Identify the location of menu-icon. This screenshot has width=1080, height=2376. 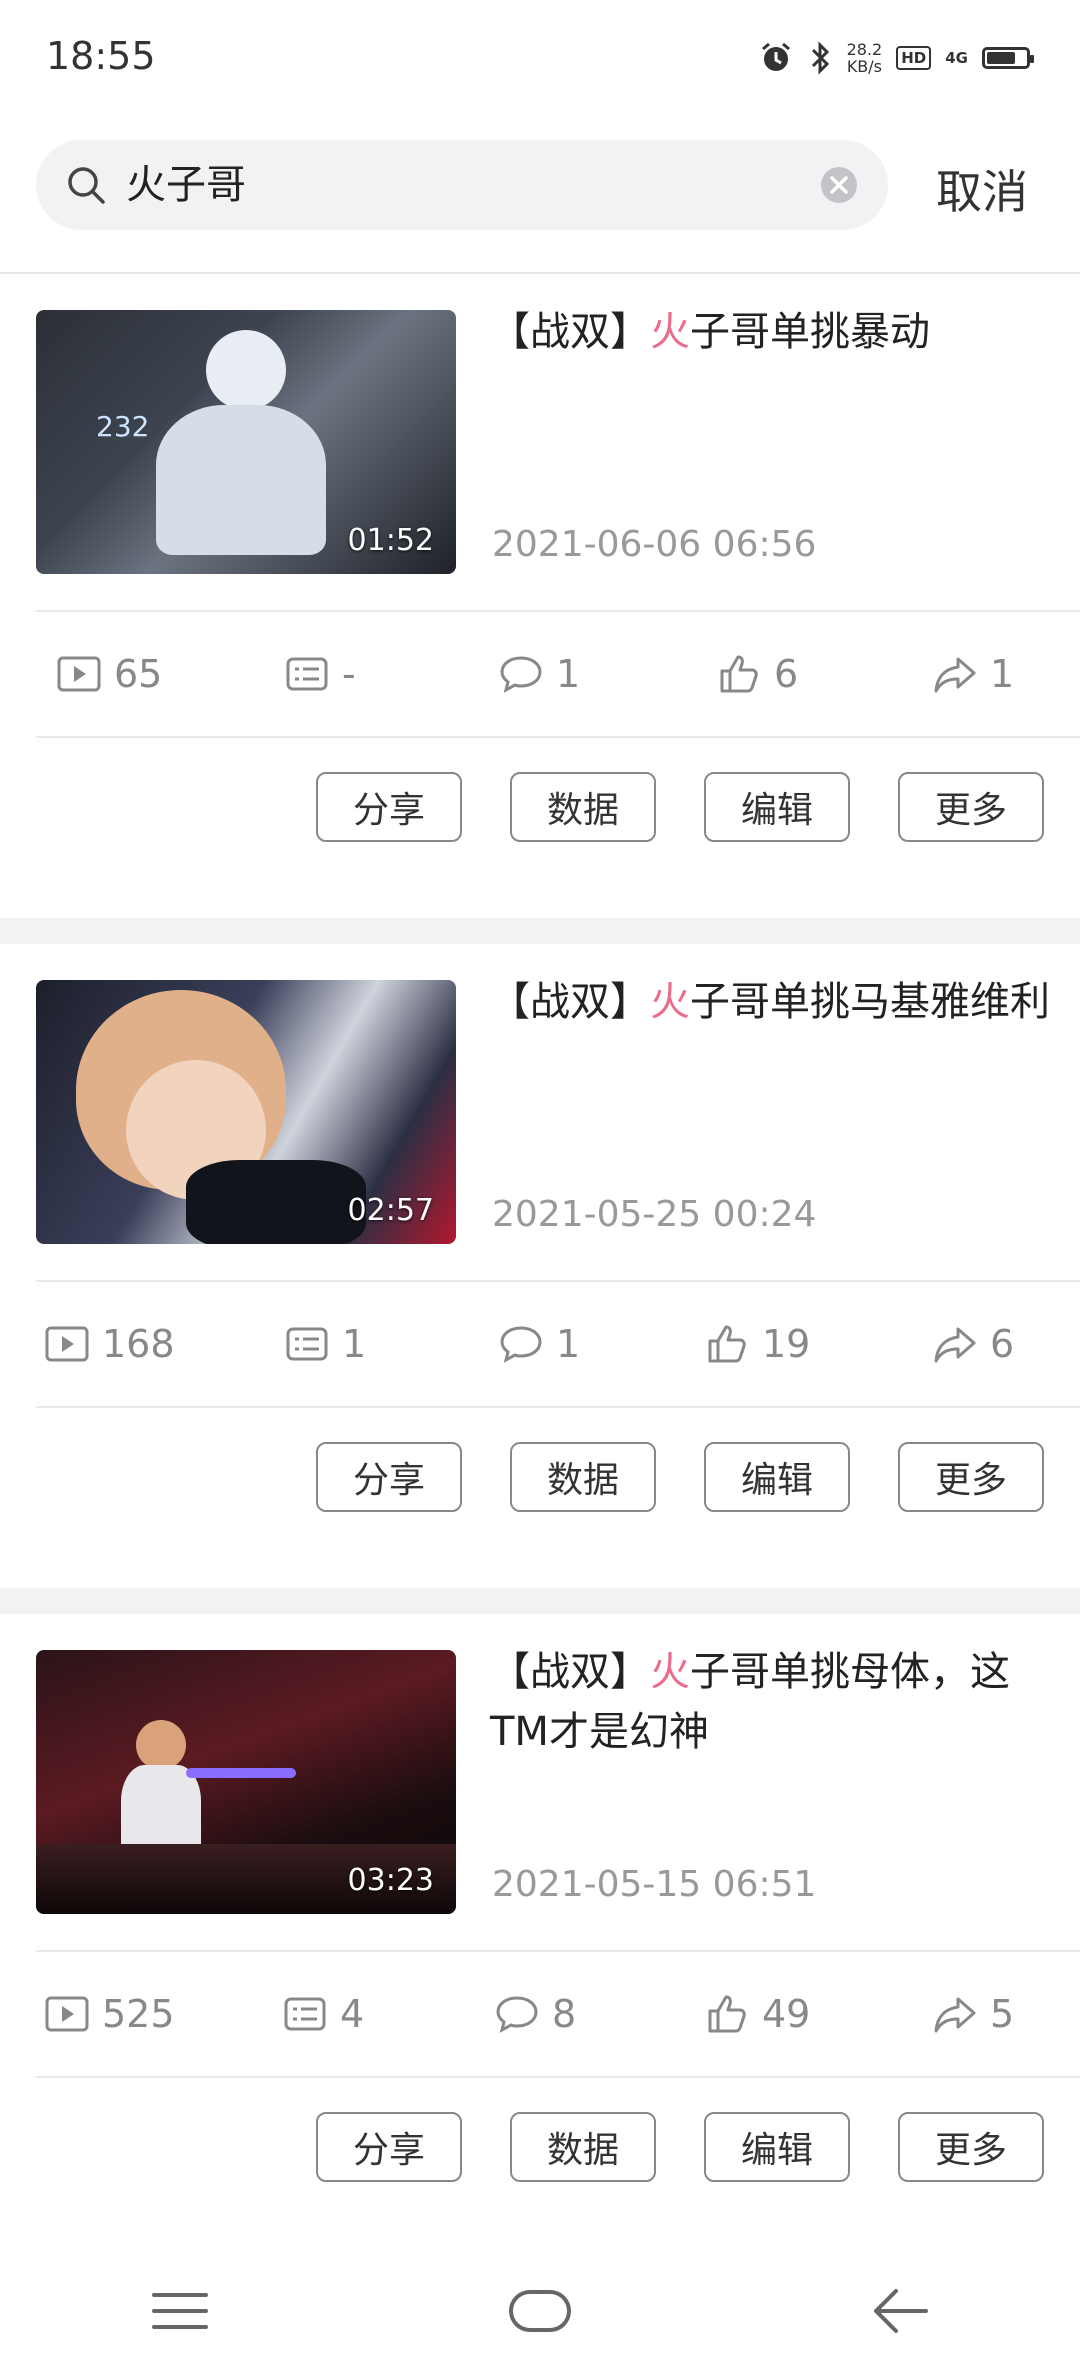
(180, 2311).